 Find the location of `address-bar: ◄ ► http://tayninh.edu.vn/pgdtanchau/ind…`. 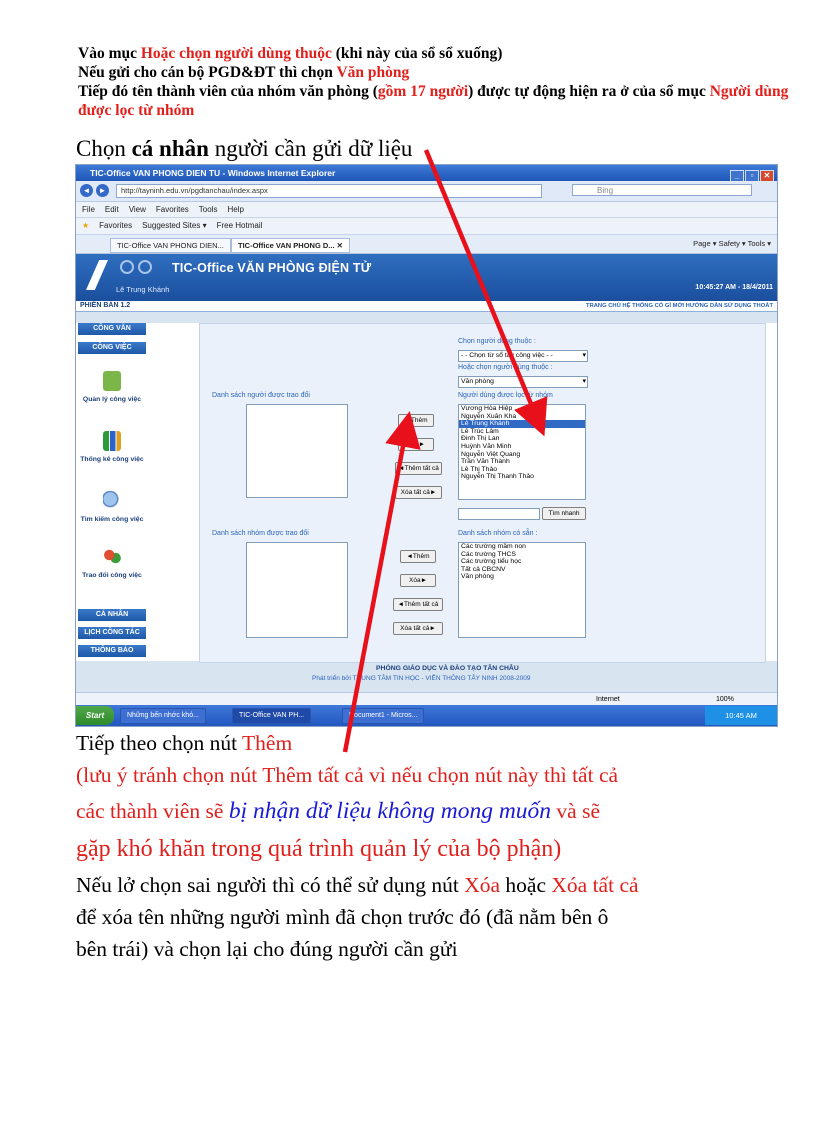

address-bar: ◄ ► http://tayninh.edu.vn/pgdtanchau/ind… is located at coordinates (426, 191).